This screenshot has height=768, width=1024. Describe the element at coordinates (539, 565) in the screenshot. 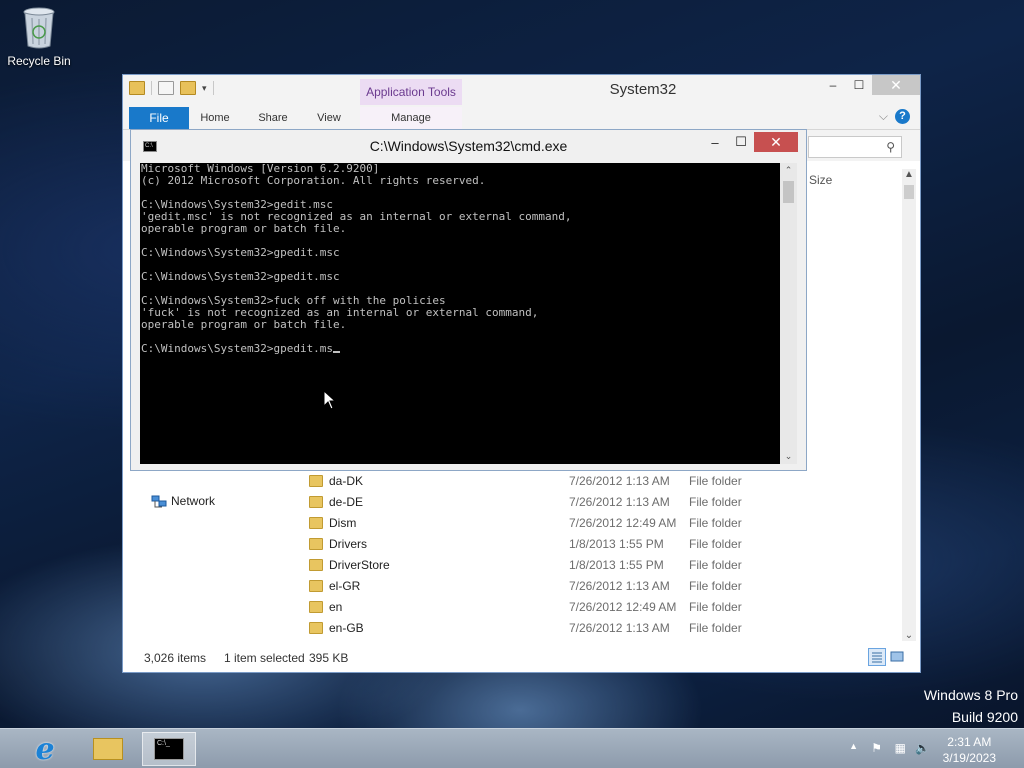

I see `file-row: DriverStore 1/8/2013 1:55 PM File folder` at that location.